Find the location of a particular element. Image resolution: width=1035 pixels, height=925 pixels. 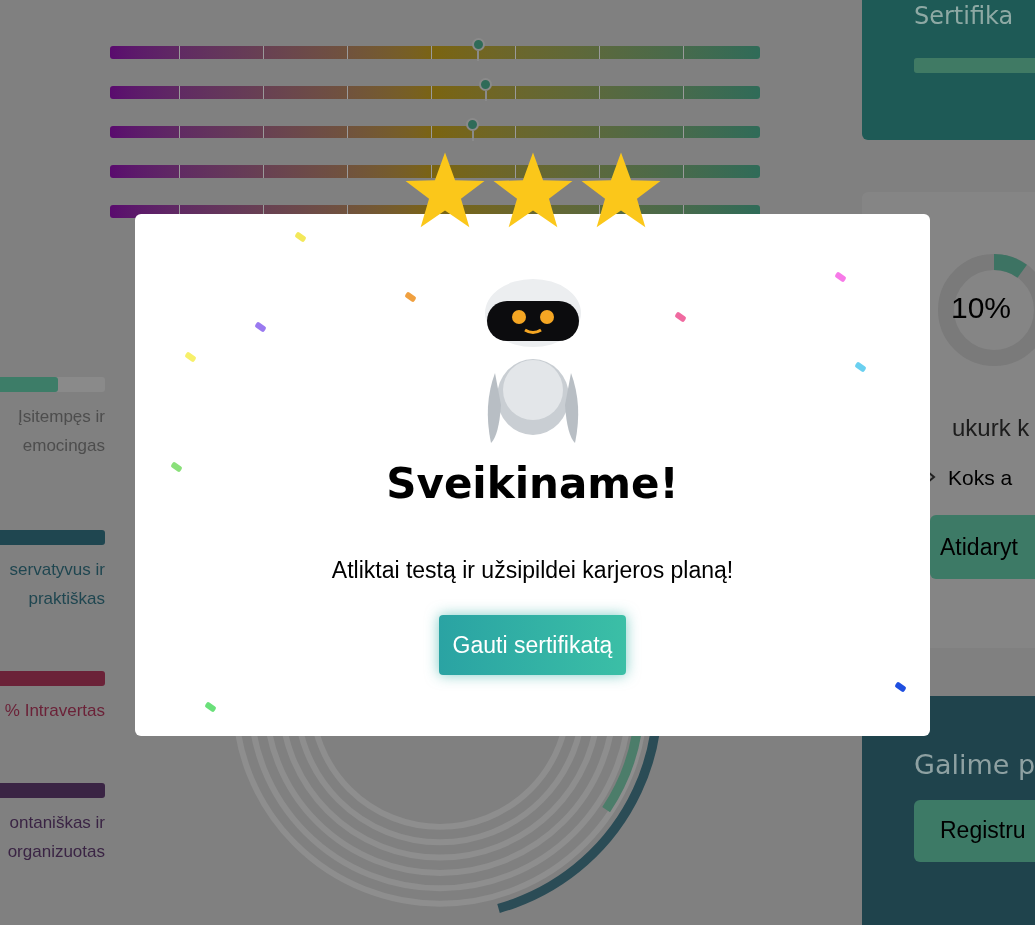

trait-label: praktiškas is located at coordinates (66, 599).